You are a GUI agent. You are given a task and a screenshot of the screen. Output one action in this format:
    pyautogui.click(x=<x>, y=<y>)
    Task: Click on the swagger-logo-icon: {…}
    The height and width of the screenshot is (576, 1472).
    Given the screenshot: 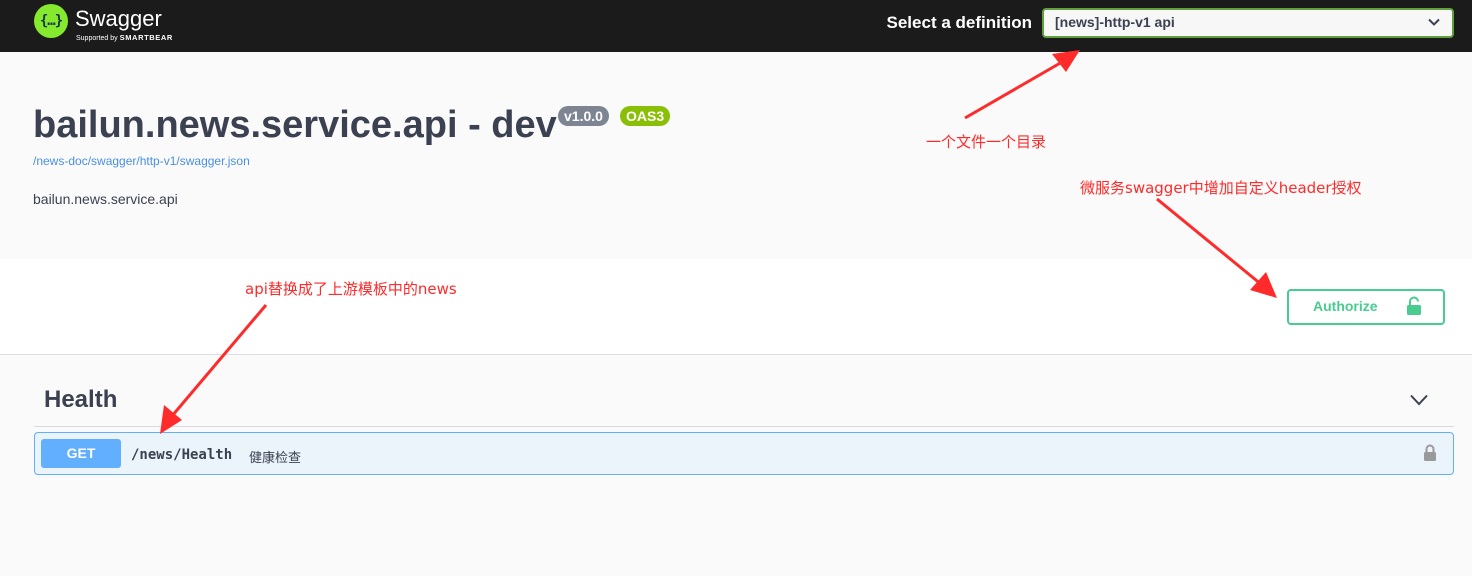 What is the action you would take?
    pyautogui.click(x=51, y=21)
    